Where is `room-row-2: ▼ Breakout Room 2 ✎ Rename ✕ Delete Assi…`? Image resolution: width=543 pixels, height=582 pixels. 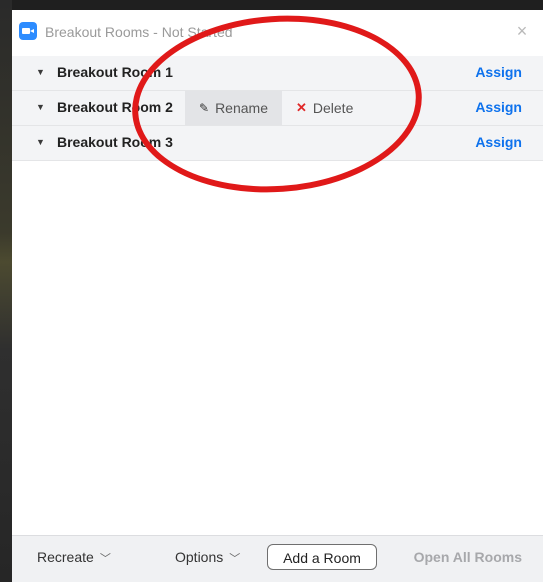 room-row-2: ▼ Breakout Room 2 ✎ Rename ✕ Delete Assi… is located at coordinates (277, 108).